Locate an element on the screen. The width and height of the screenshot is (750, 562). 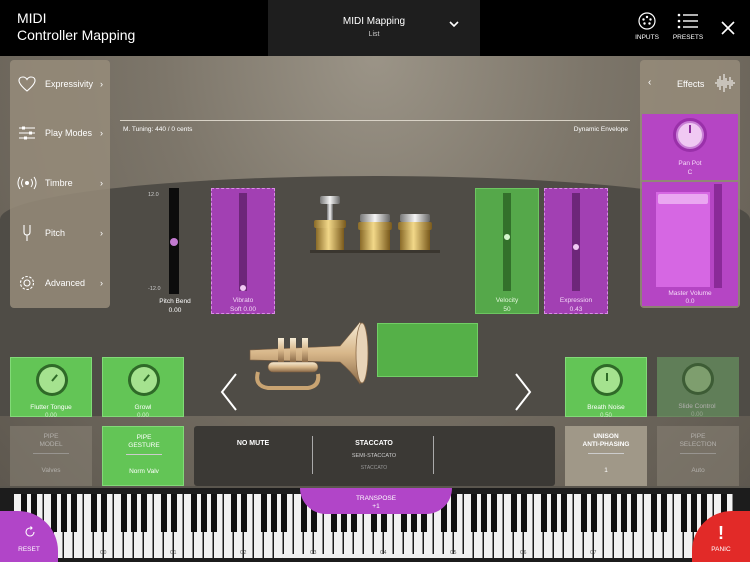
home-indicator is located at coordinates (375, 556).